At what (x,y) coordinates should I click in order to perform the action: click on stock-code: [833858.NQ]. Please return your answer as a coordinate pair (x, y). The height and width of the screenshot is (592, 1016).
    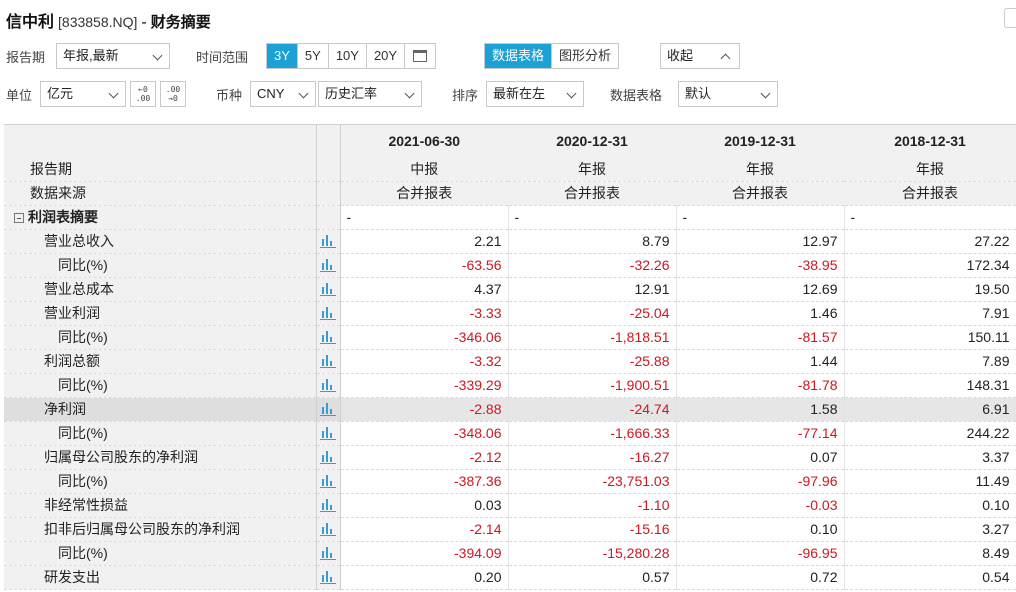
    Looking at the image, I should click on (98, 22).